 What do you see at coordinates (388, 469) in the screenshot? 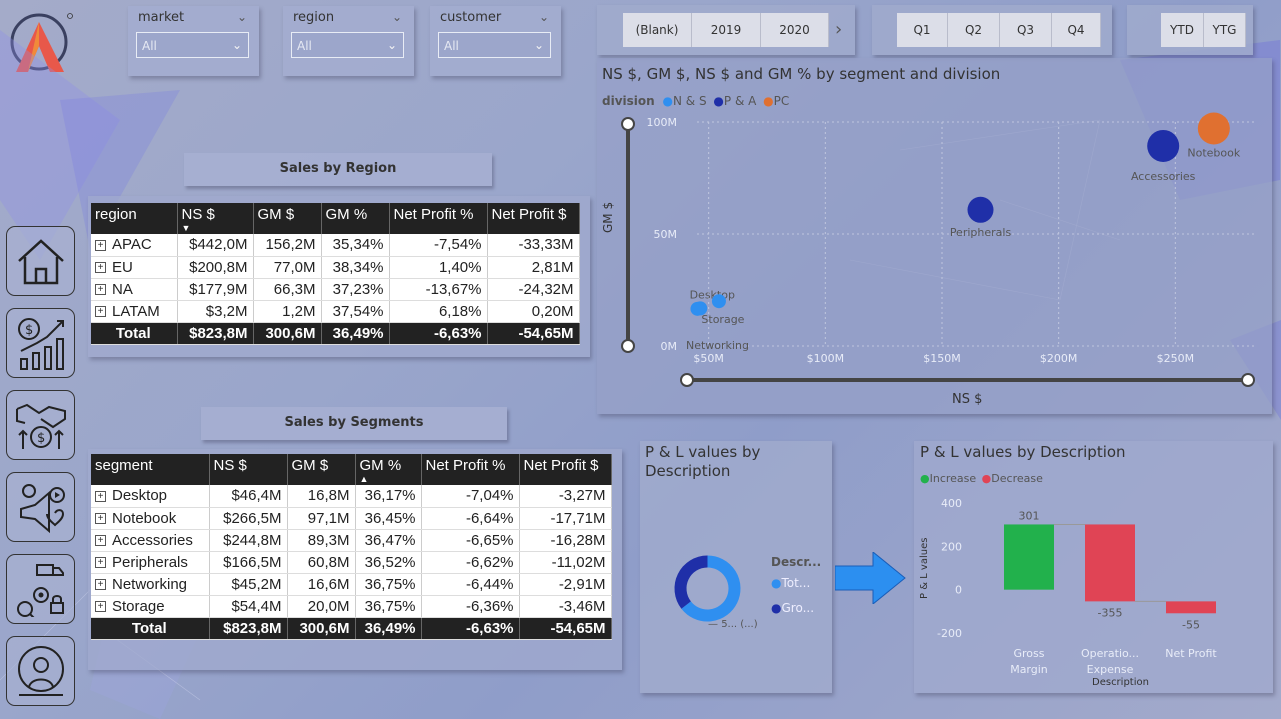
I see `column-header: GM % ▲` at bounding box center [388, 469].